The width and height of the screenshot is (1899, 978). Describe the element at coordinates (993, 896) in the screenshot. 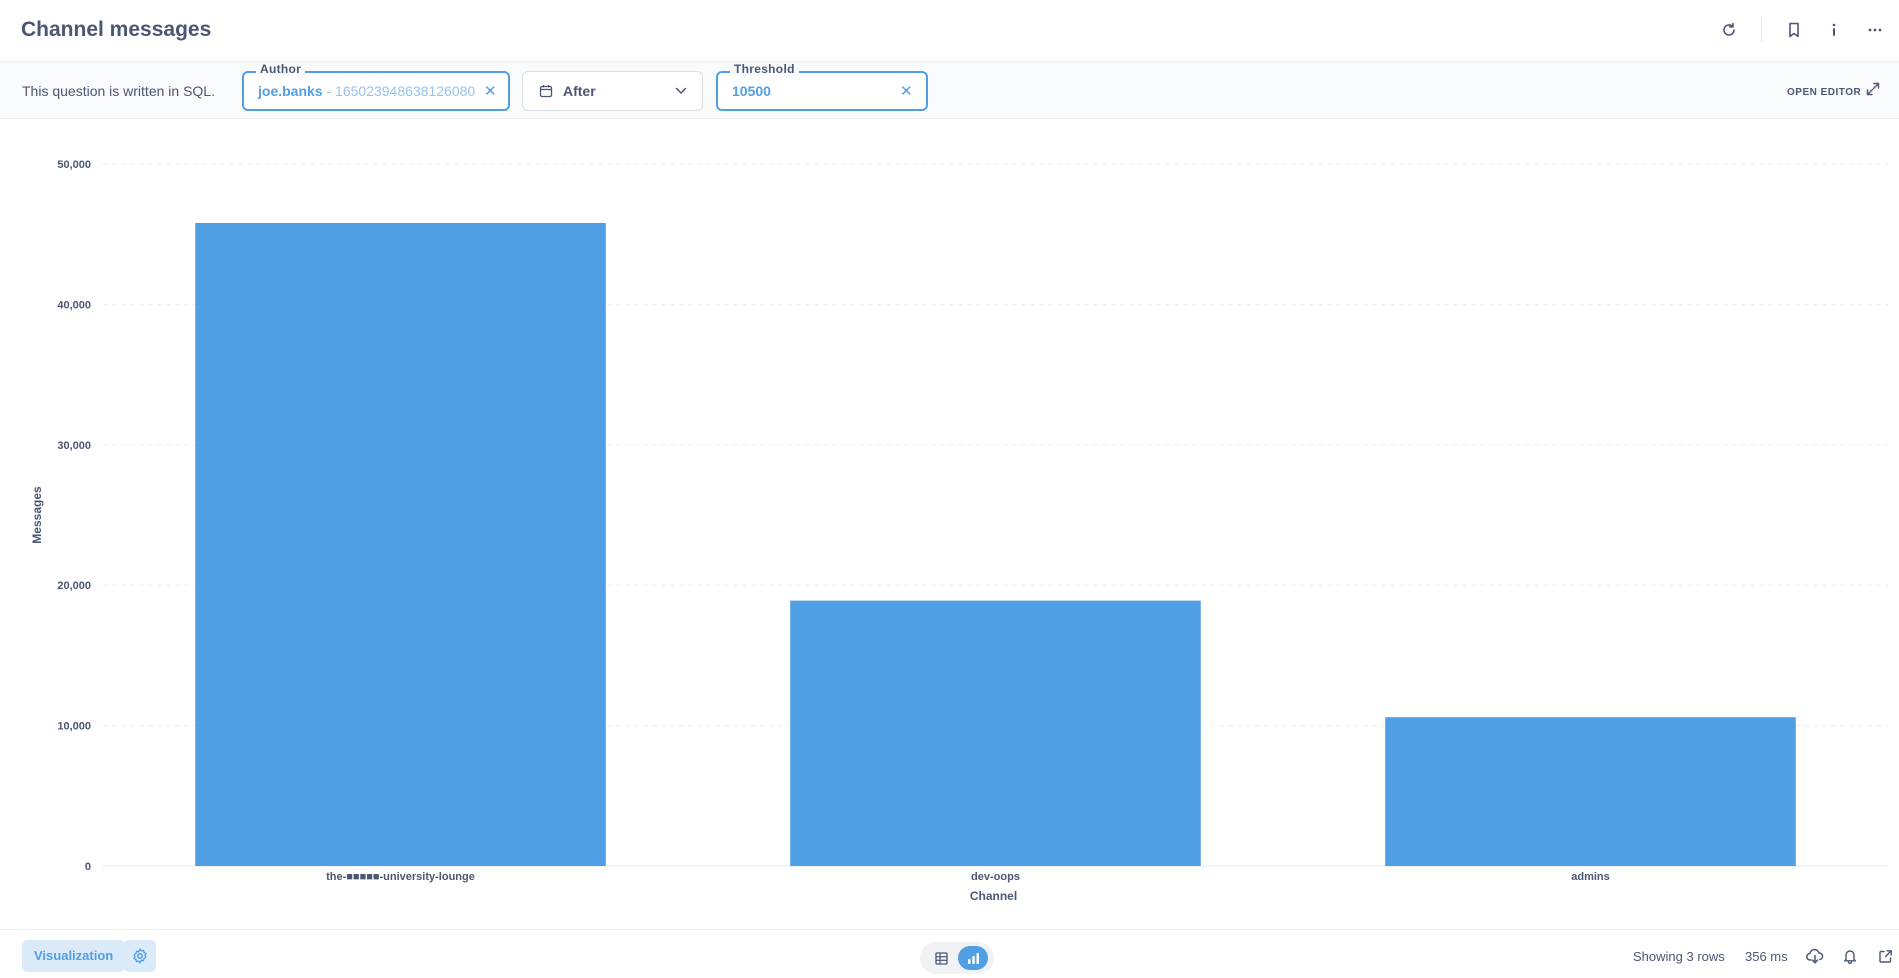

I see `x-axis-title: Channel` at that location.